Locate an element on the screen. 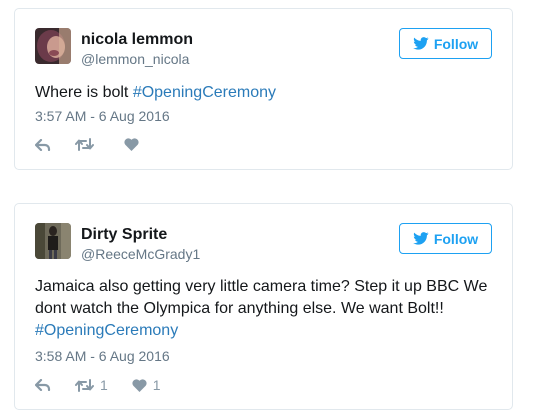  handle: @ReeceMcGrady1 is located at coordinates (140, 254).